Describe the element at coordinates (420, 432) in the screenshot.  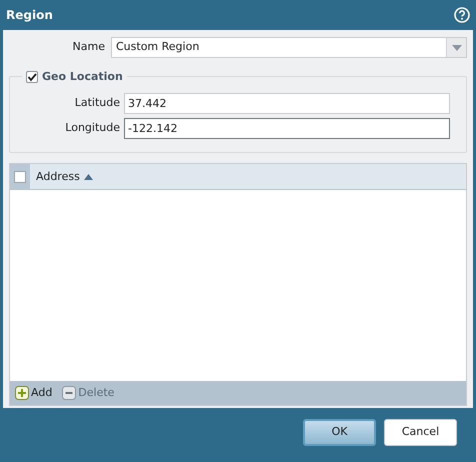
I see `cancel-button: Cancel` at that location.